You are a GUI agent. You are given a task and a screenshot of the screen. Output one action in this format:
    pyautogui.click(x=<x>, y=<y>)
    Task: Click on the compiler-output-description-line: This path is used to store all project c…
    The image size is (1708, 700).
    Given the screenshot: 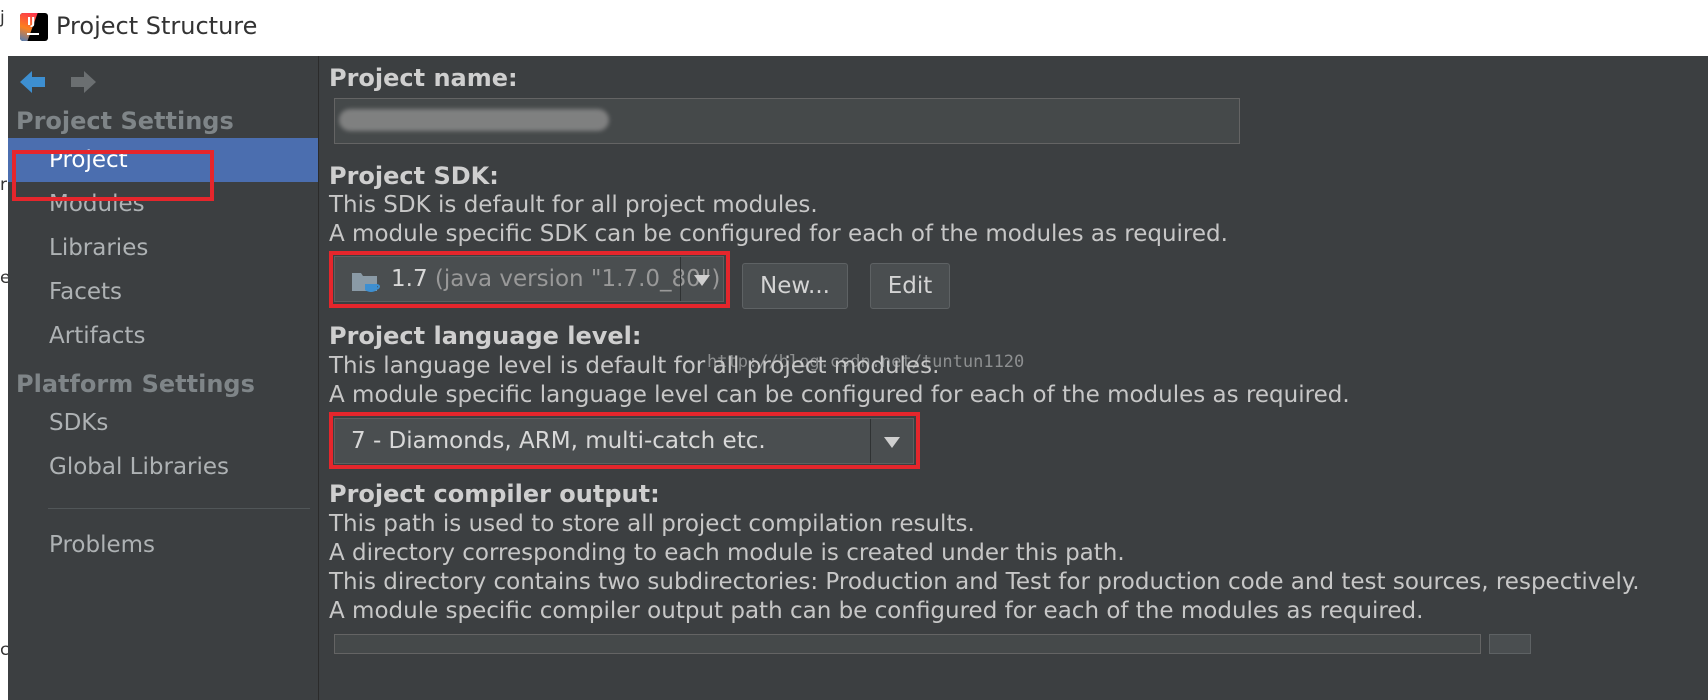 What is the action you would take?
    pyautogui.click(x=652, y=524)
    